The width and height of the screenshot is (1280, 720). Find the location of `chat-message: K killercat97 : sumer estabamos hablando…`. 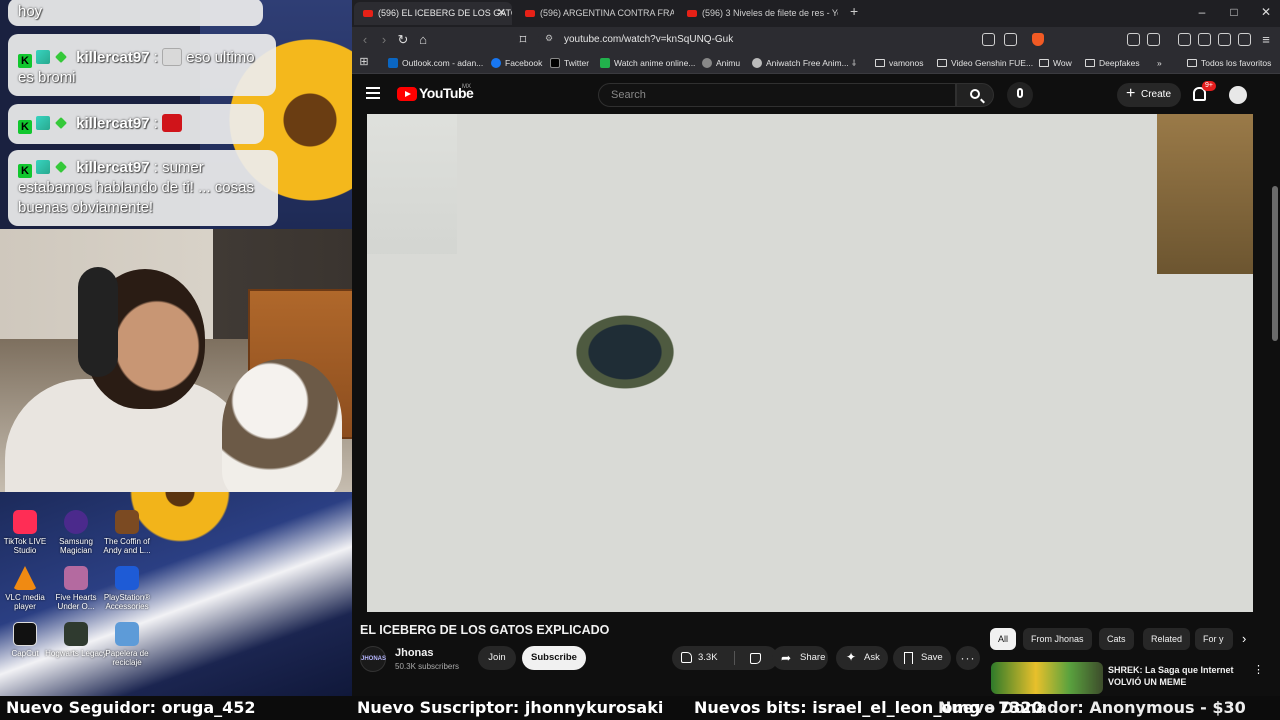

chat-message: K killercat97 : sumer estabamos hablando… is located at coordinates (143, 188).